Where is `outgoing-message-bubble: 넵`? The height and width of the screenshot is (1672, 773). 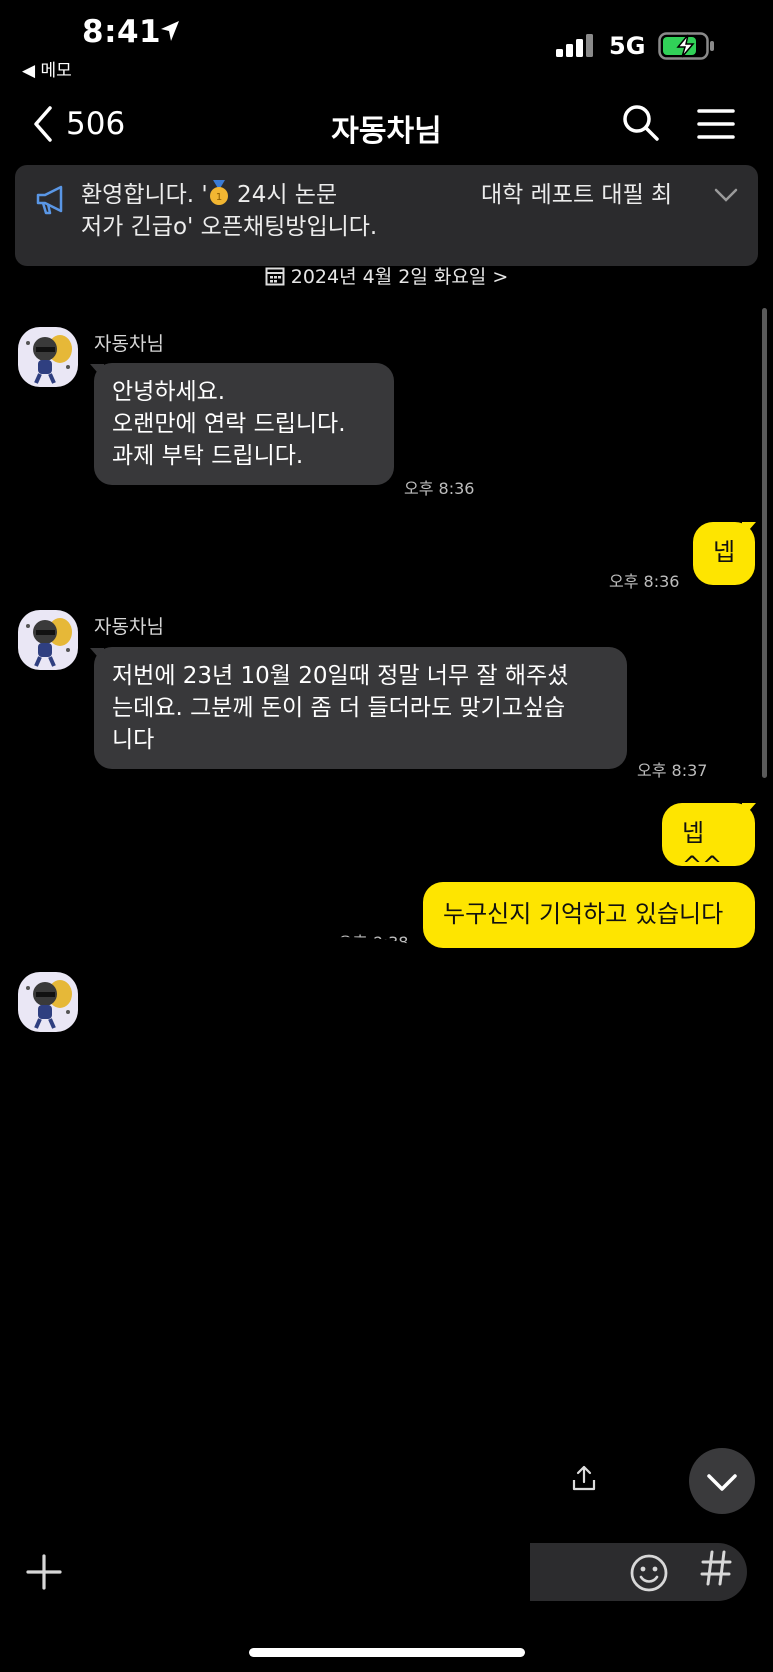 outgoing-message-bubble: 넵 is located at coordinates (724, 553).